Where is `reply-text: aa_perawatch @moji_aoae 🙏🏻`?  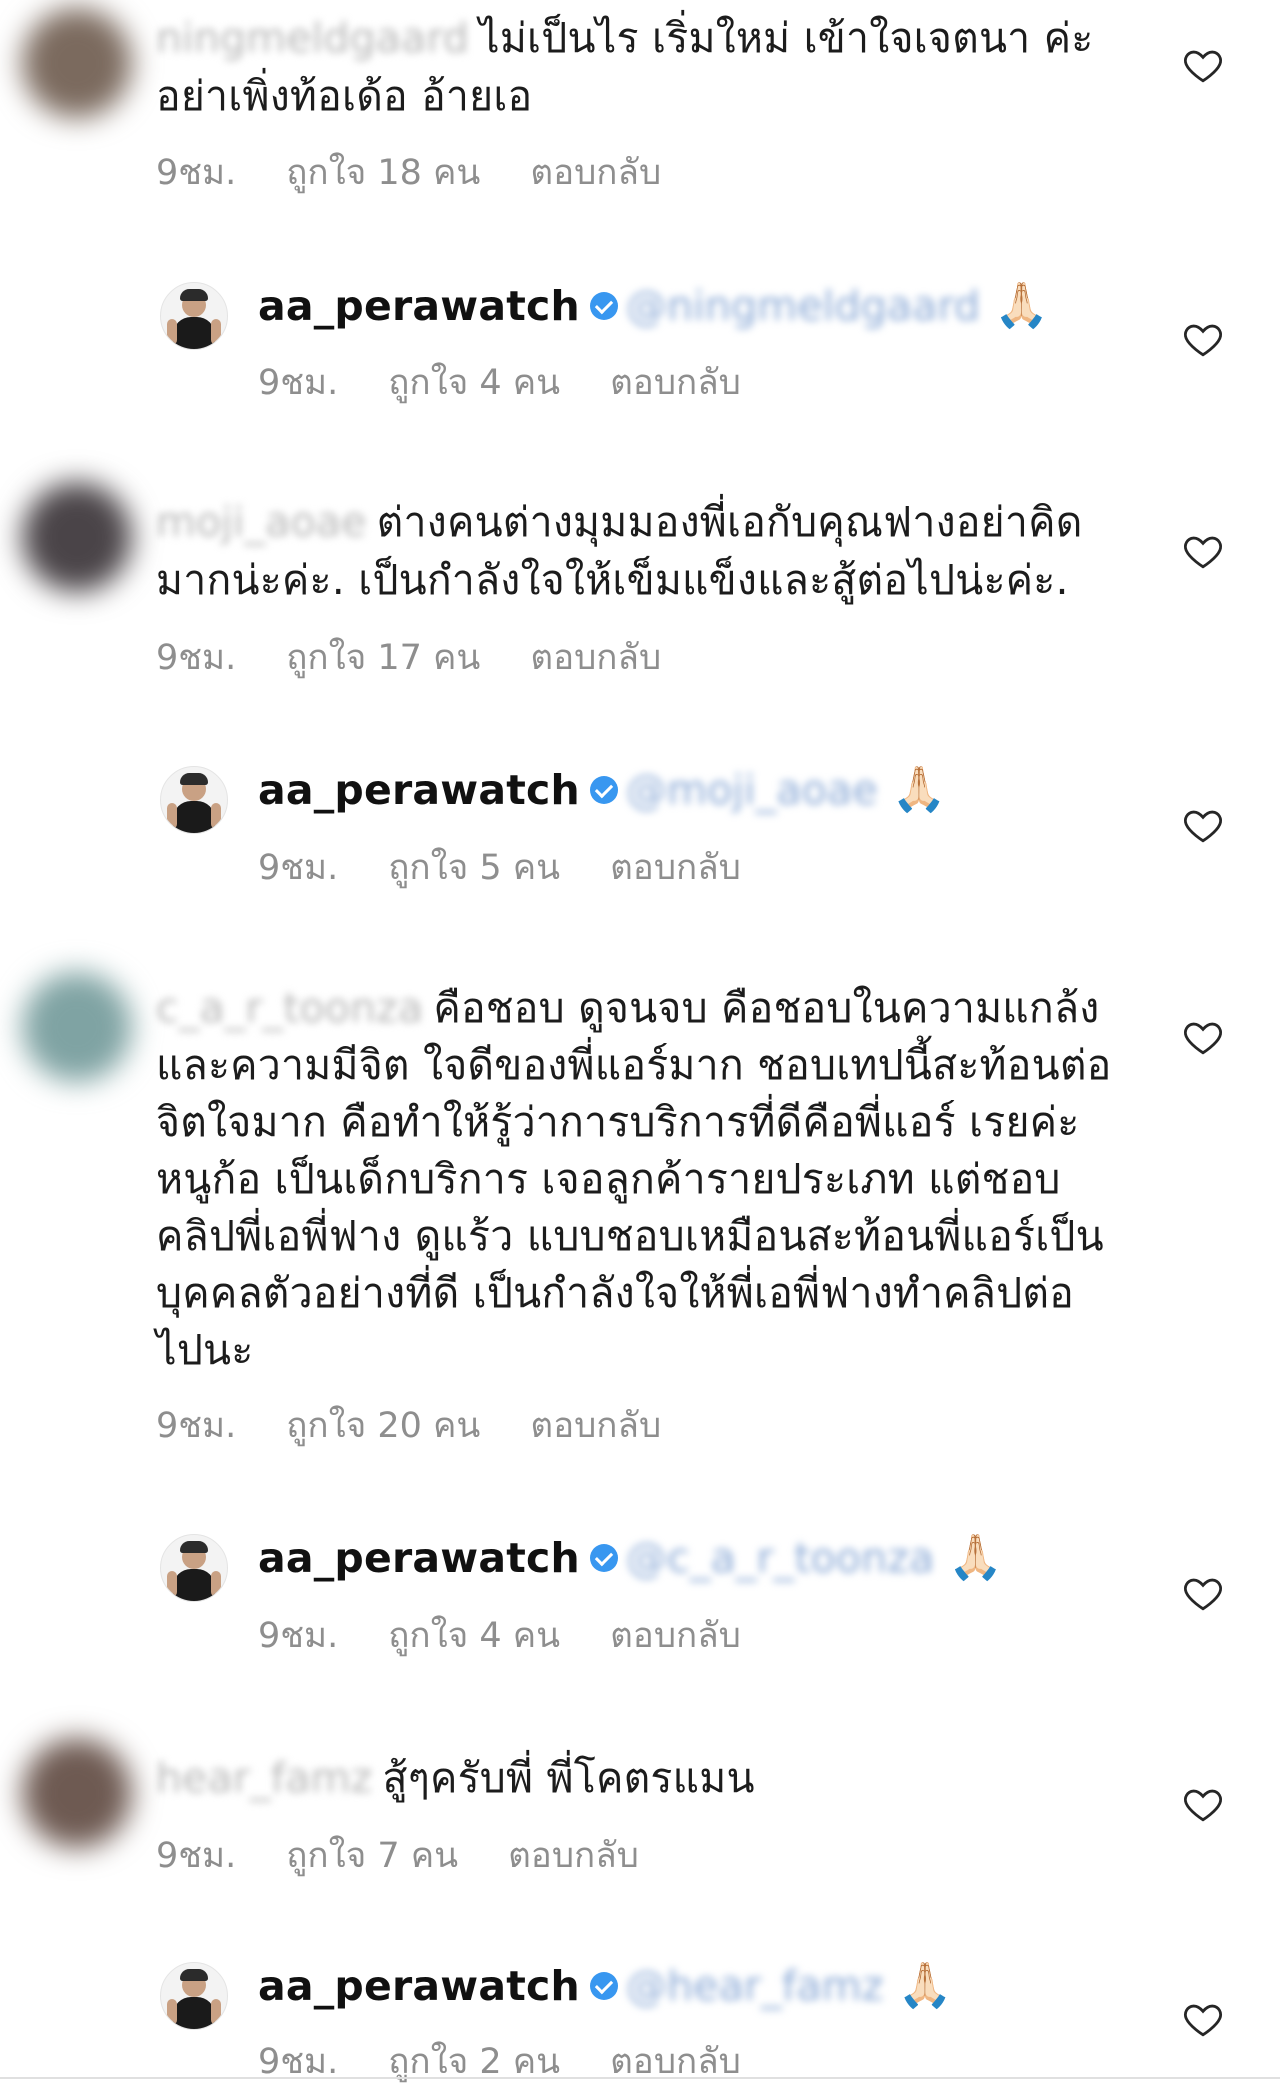
reply-text: aa_perawatch @moji_aoae 🙏🏻 is located at coordinates (602, 790).